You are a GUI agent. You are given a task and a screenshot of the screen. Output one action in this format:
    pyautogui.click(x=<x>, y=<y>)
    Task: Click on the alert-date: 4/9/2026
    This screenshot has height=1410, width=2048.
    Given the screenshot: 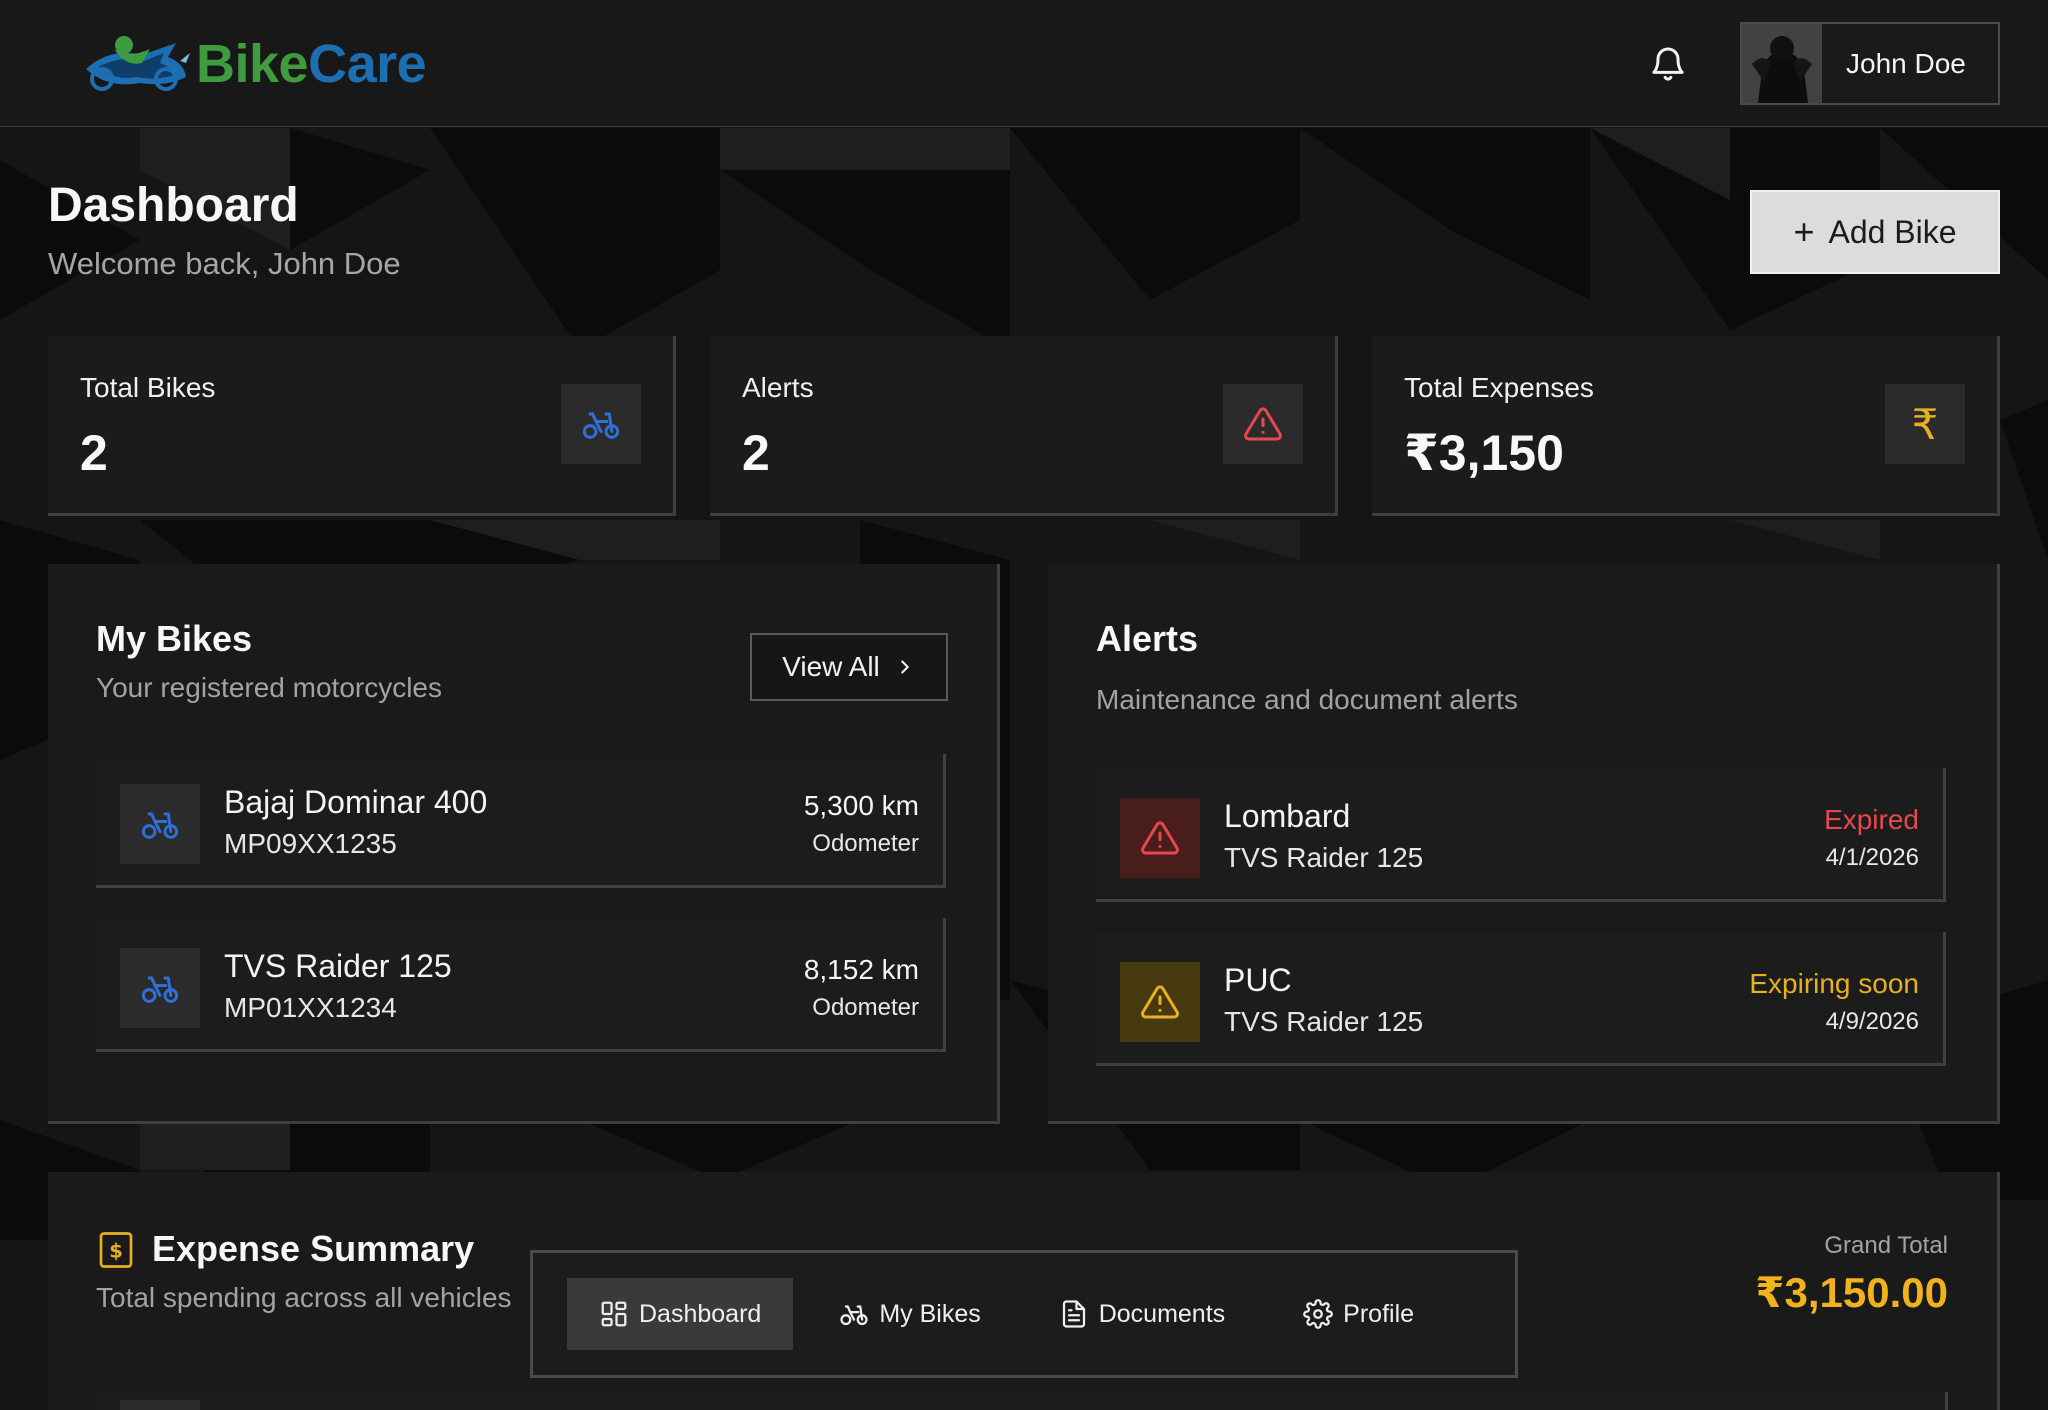 What is the action you would take?
    pyautogui.click(x=1872, y=1021)
    